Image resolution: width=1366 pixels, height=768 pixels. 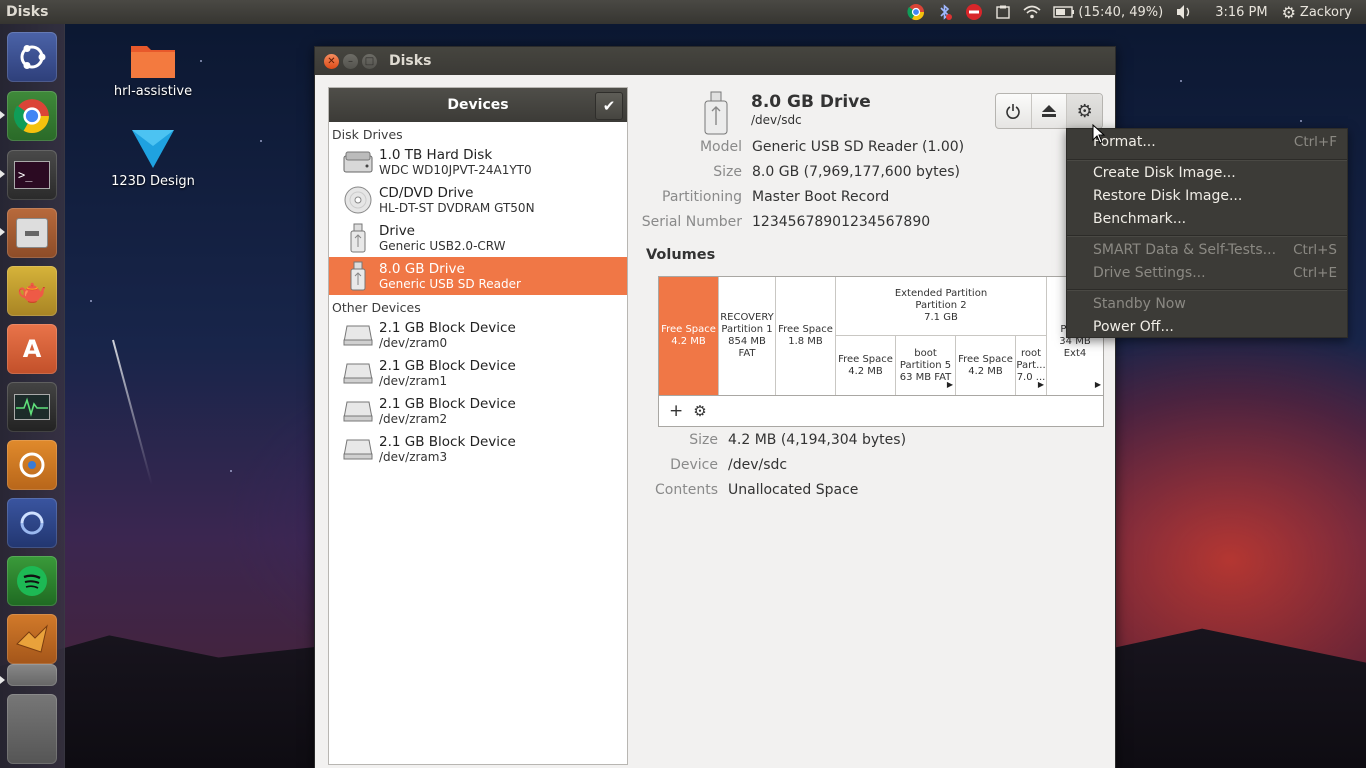 What do you see at coordinates (702, 197) in the screenshot?
I see `partitioning-label: Partitioning` at bounding box center [702, 197].